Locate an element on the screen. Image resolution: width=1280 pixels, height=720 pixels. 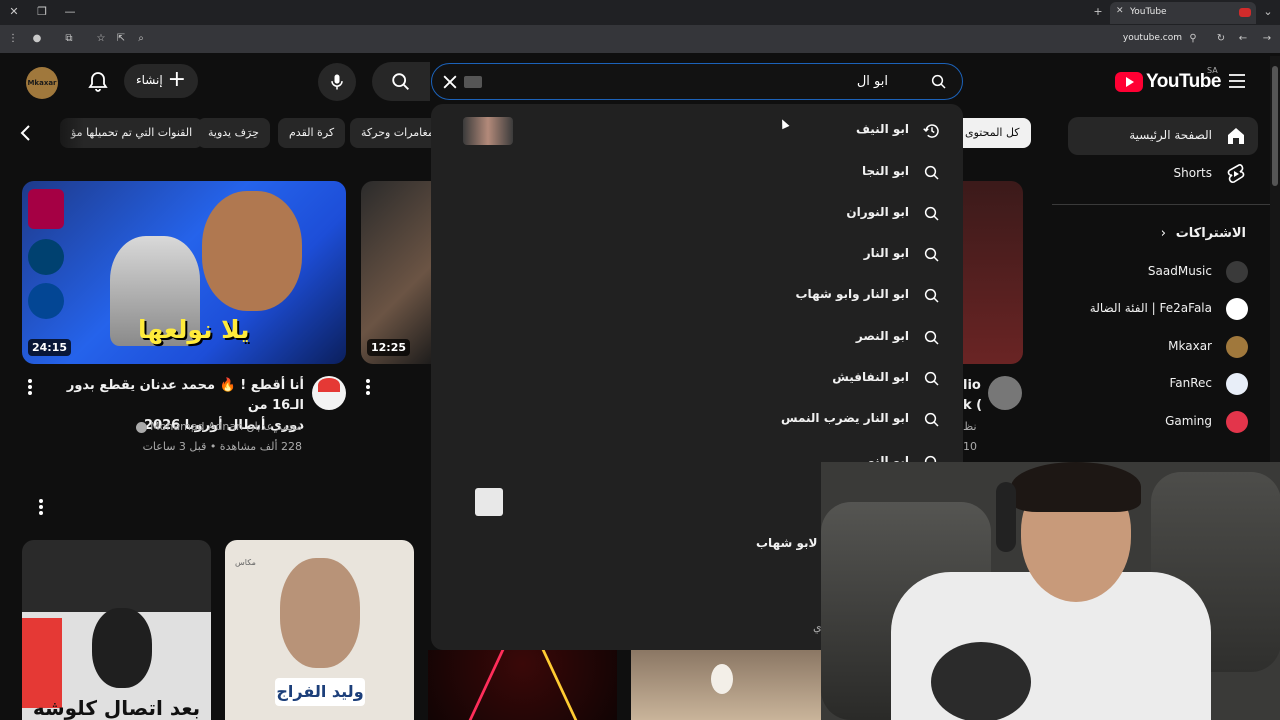
browser-tab: ✕ YouTube is located at coordinates (1183, 13).